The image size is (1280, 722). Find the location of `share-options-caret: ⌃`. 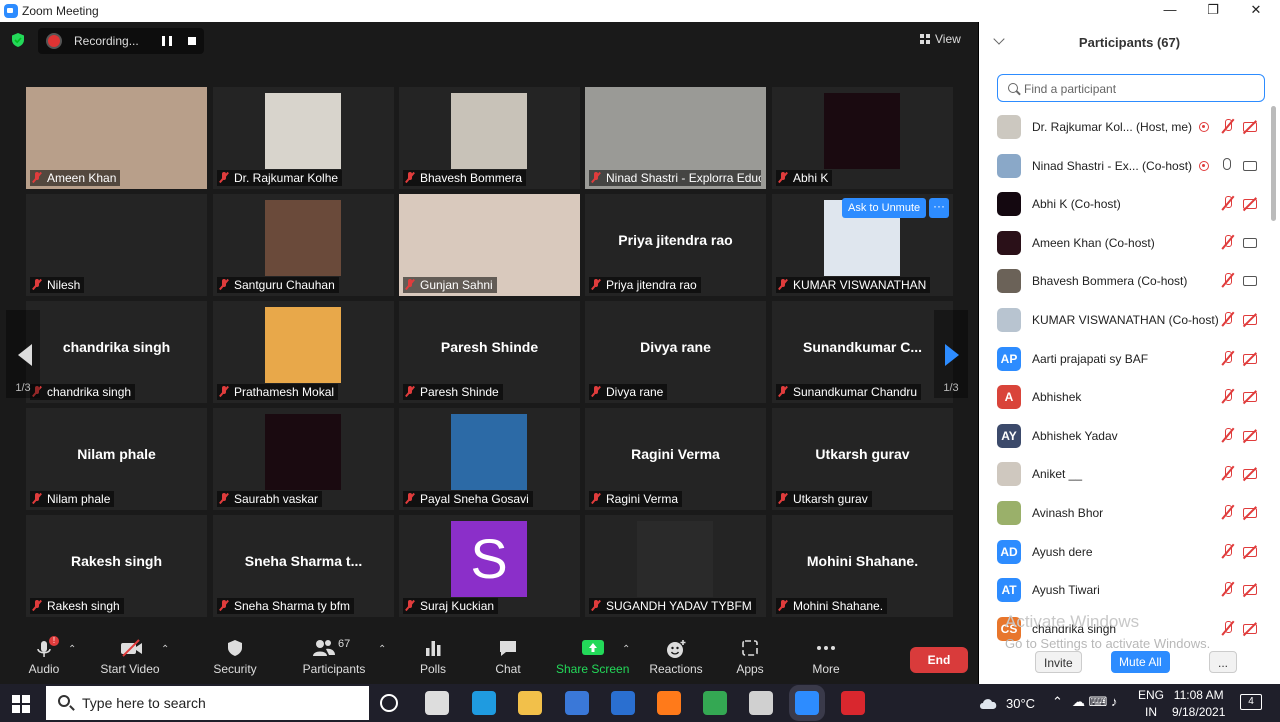

share-options-caret: ⌃ is located at coordinates (626, 649).